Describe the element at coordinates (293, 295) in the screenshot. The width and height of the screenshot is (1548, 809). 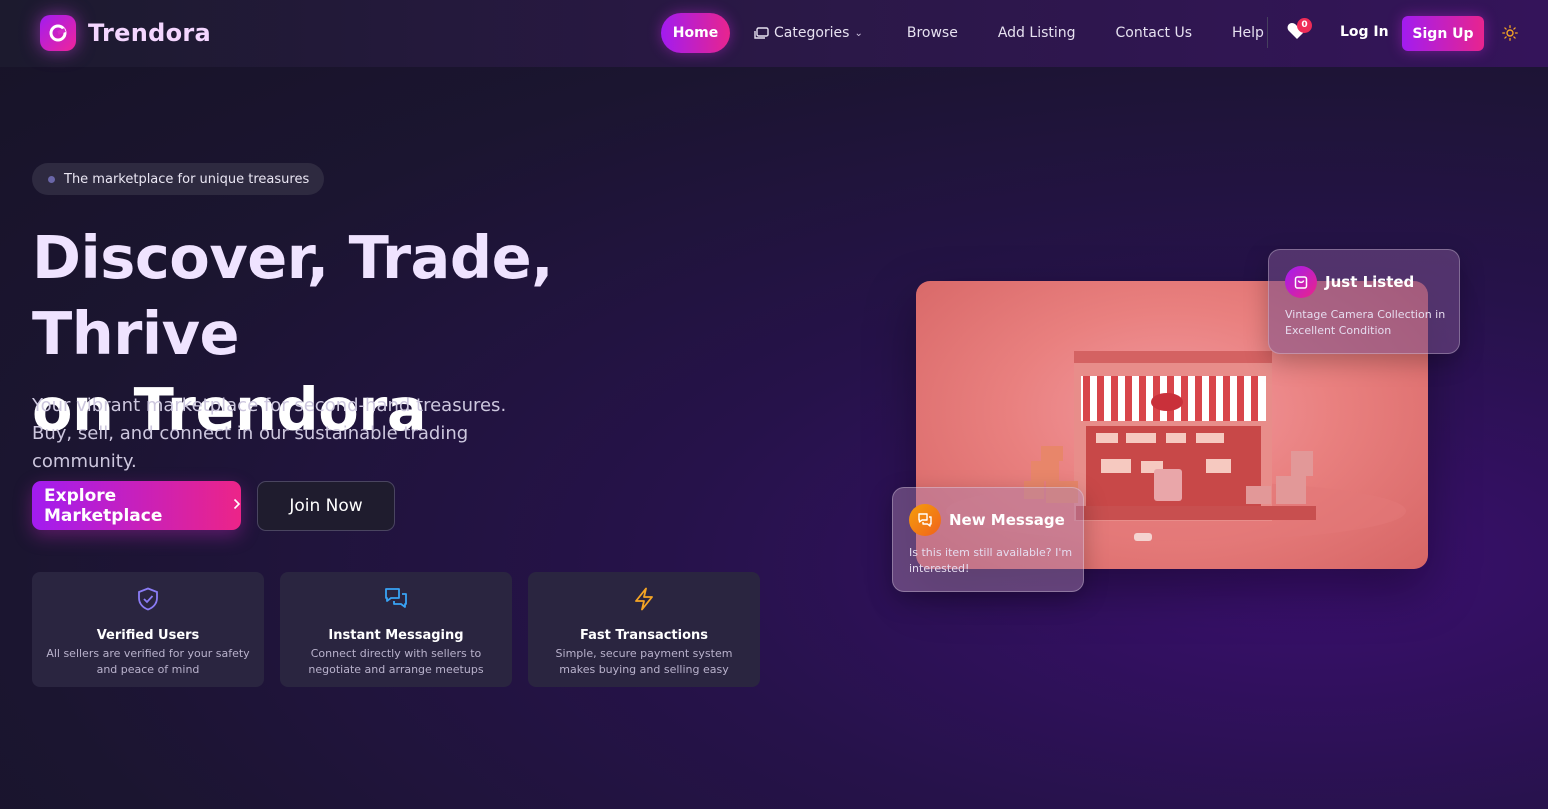
I see `headline-line-1: Discover, Trade, Thrive` at that location.